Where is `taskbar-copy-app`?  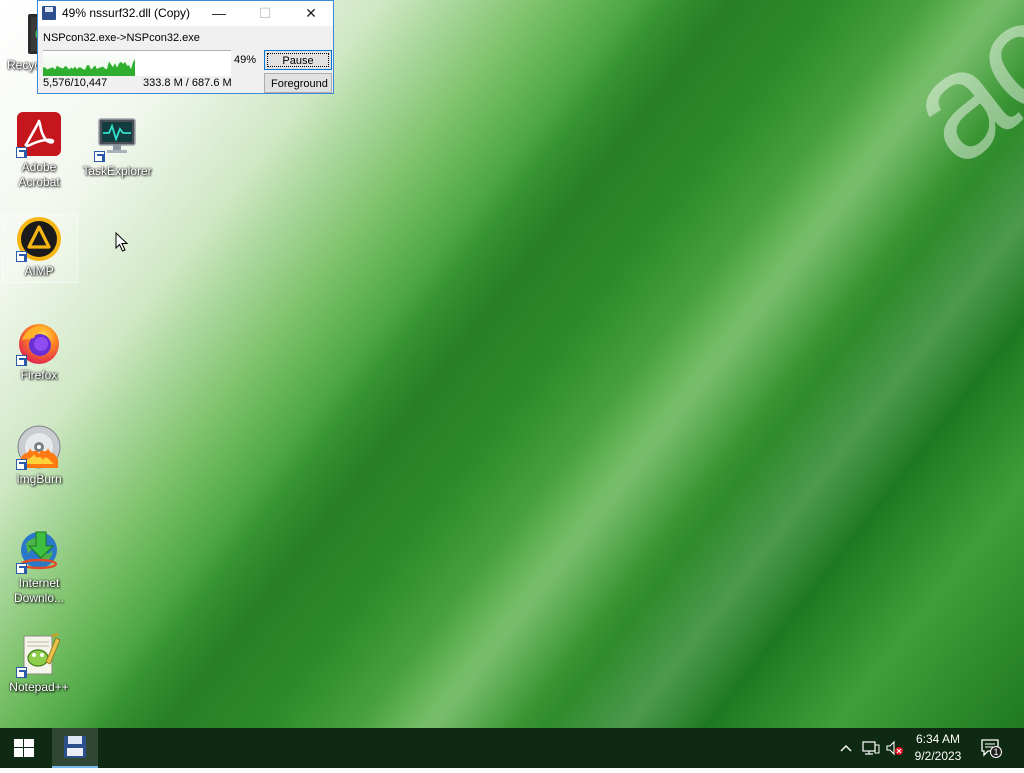
taskbar-copy-app is located at coordinates (75, 748).